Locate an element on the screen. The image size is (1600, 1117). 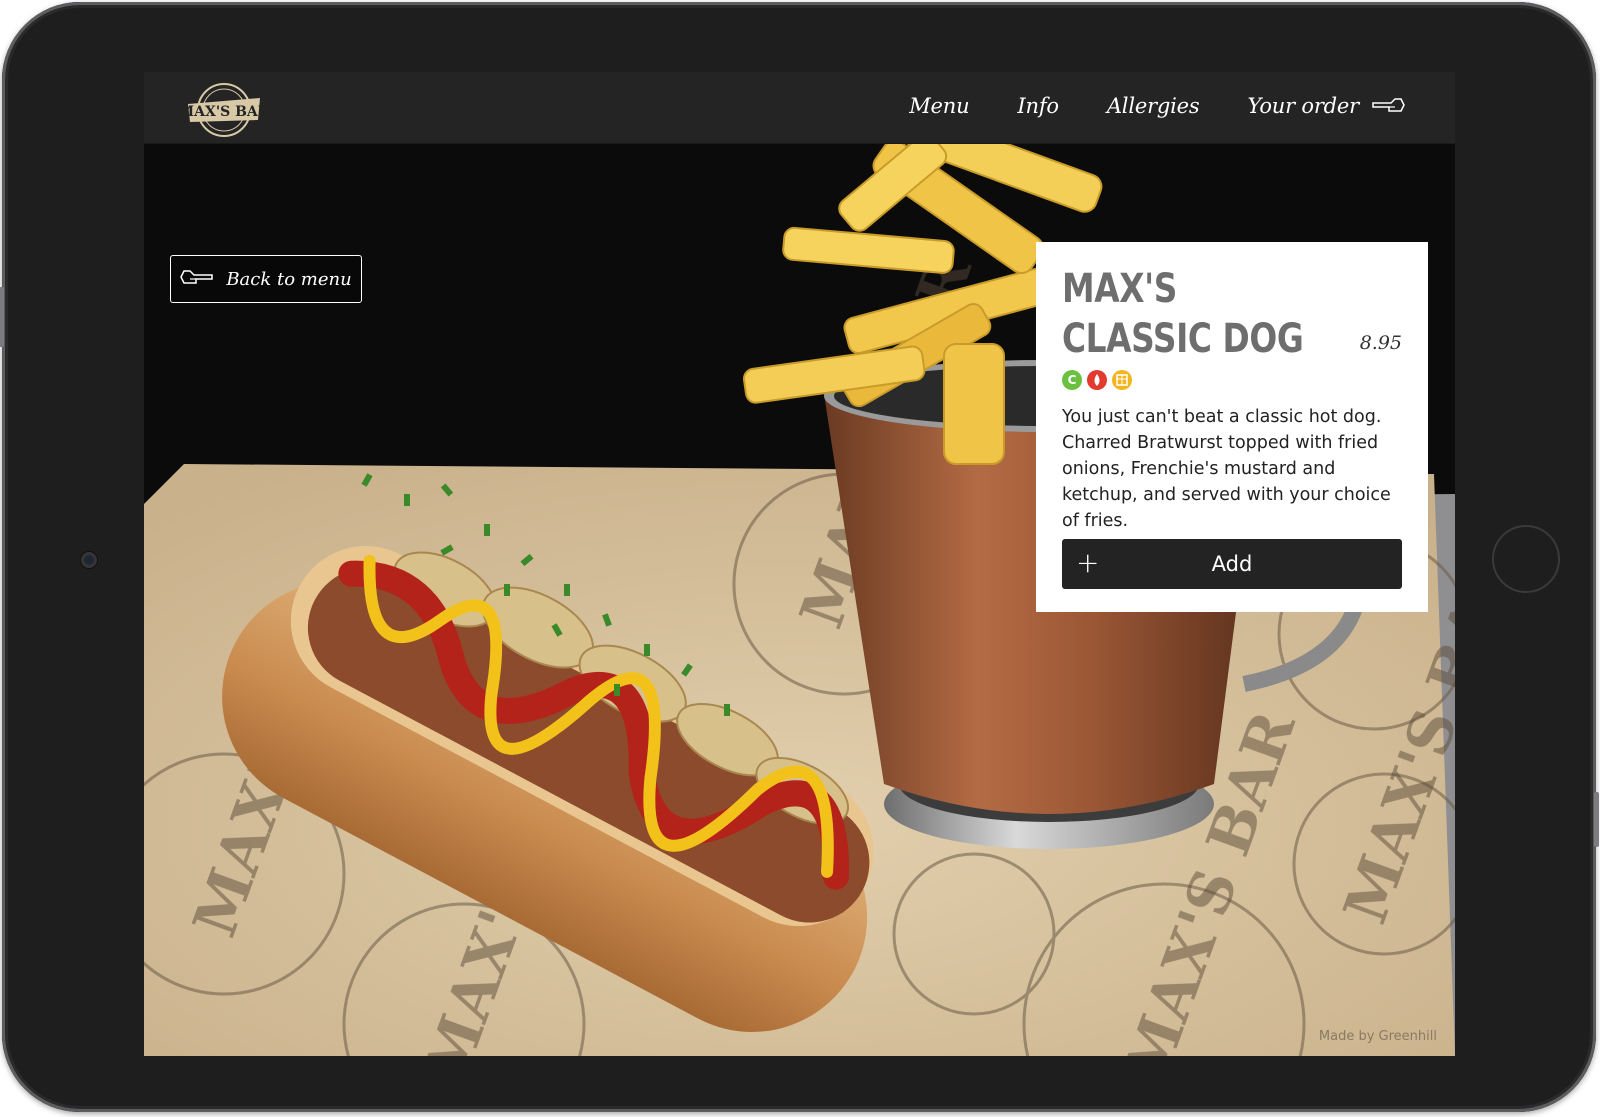
svg-text: MAX'S BAR is located at coordinates (224, 112).